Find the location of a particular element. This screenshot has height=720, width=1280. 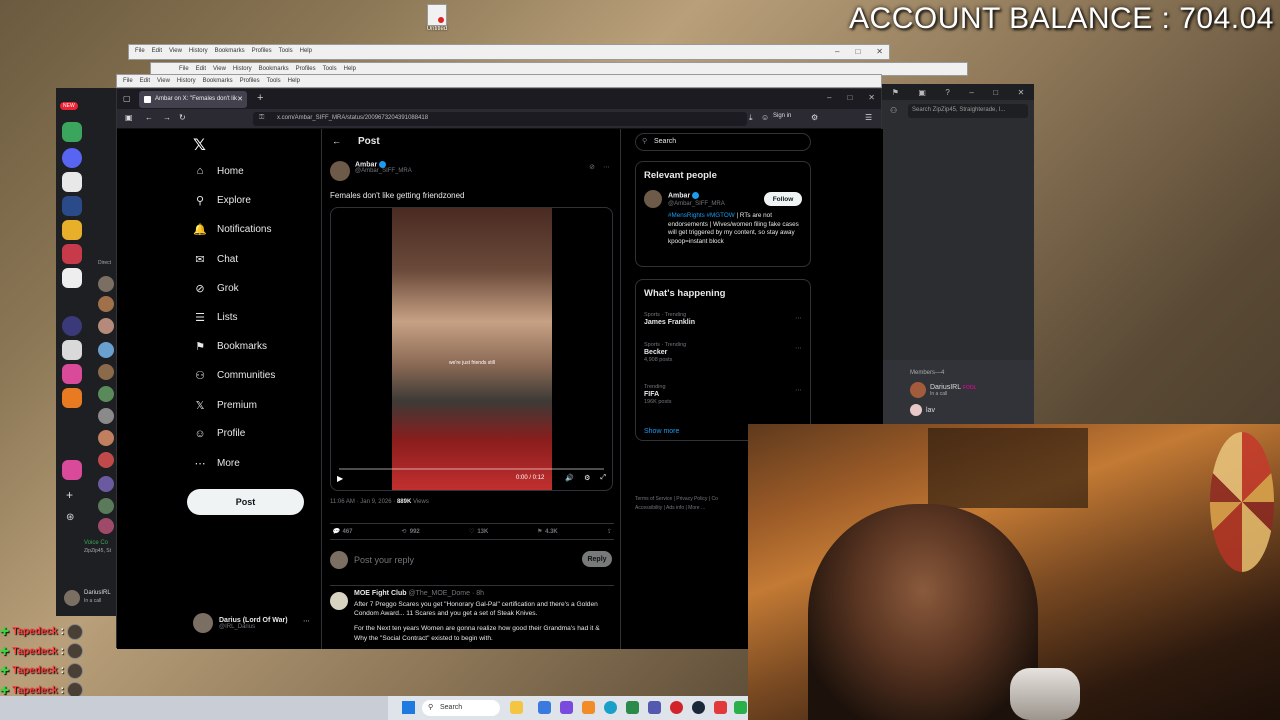

member-item: DariusIRL FOOL In a call is located at coordinates (943, 390).